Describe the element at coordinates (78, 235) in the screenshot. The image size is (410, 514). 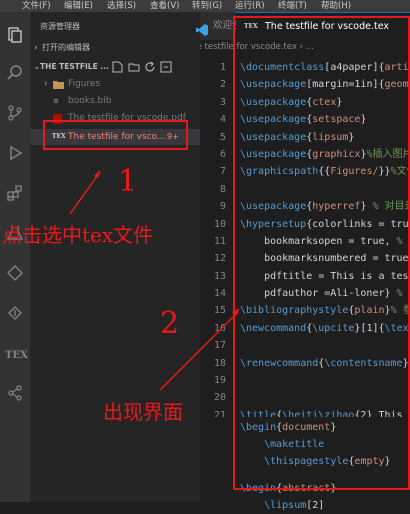
I see `annotation-text-1: 点击选中tex文件` at that location.